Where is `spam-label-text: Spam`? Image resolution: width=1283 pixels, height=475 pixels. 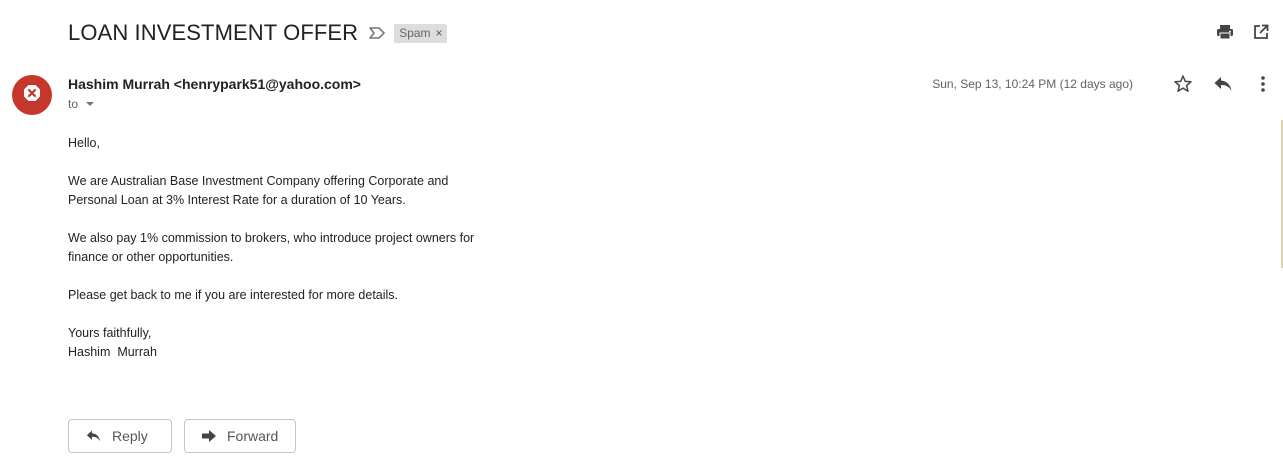 spam-label-text: Spam is located at coordinates (415, 32).